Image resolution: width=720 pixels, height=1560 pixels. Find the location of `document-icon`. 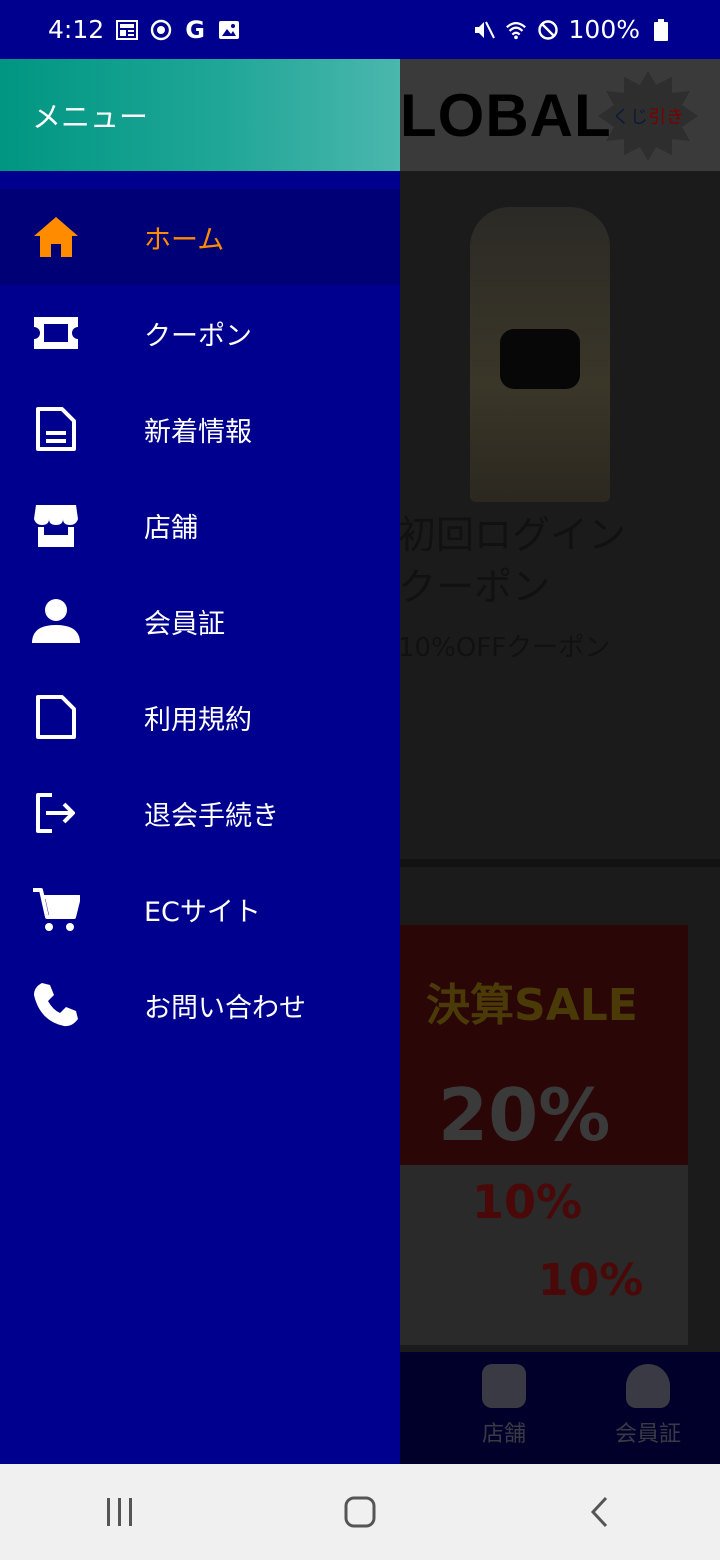

document-icon is located at coordinates (56, 429).